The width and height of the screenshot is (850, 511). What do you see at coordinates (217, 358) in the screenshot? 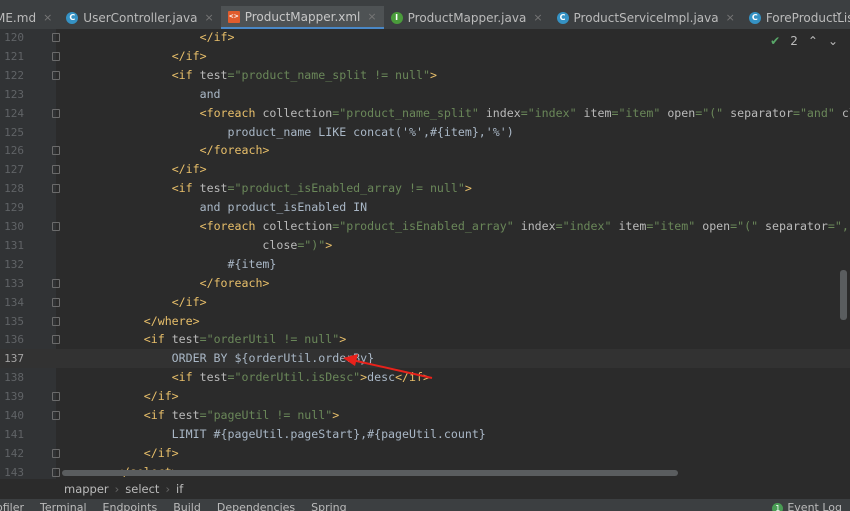
I see `code-token: ORDER BY ${orderUtil.orderBy}` at bounding box center [217, 358].